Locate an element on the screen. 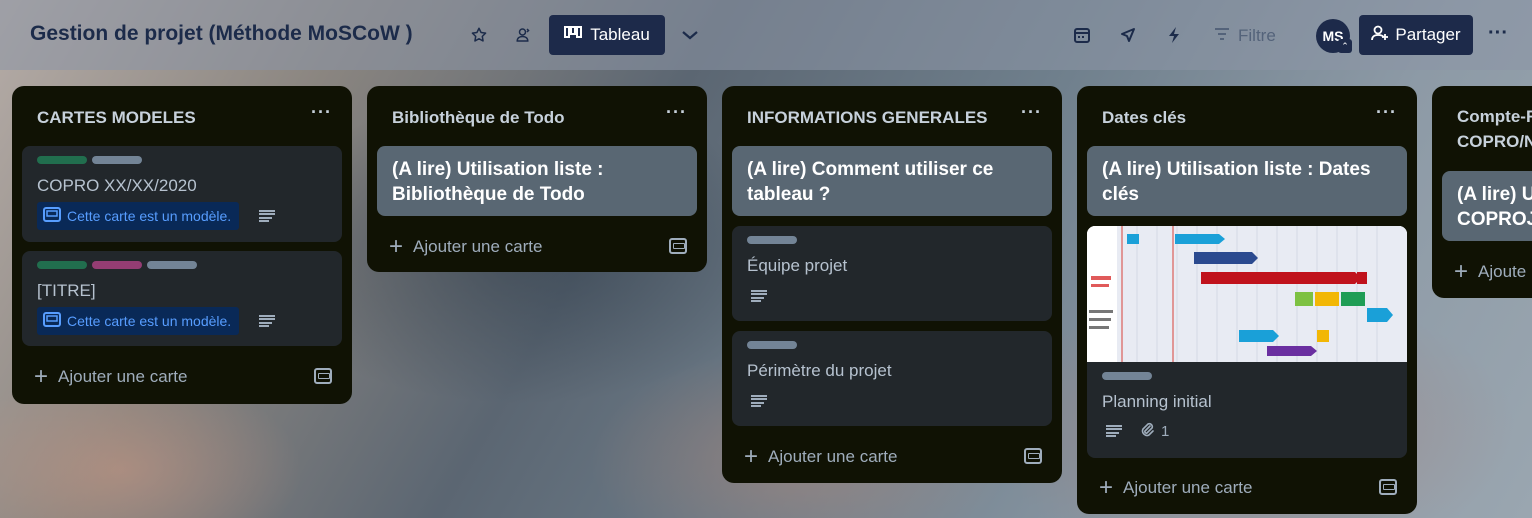  star-icon is located at coordinates (479, 35).